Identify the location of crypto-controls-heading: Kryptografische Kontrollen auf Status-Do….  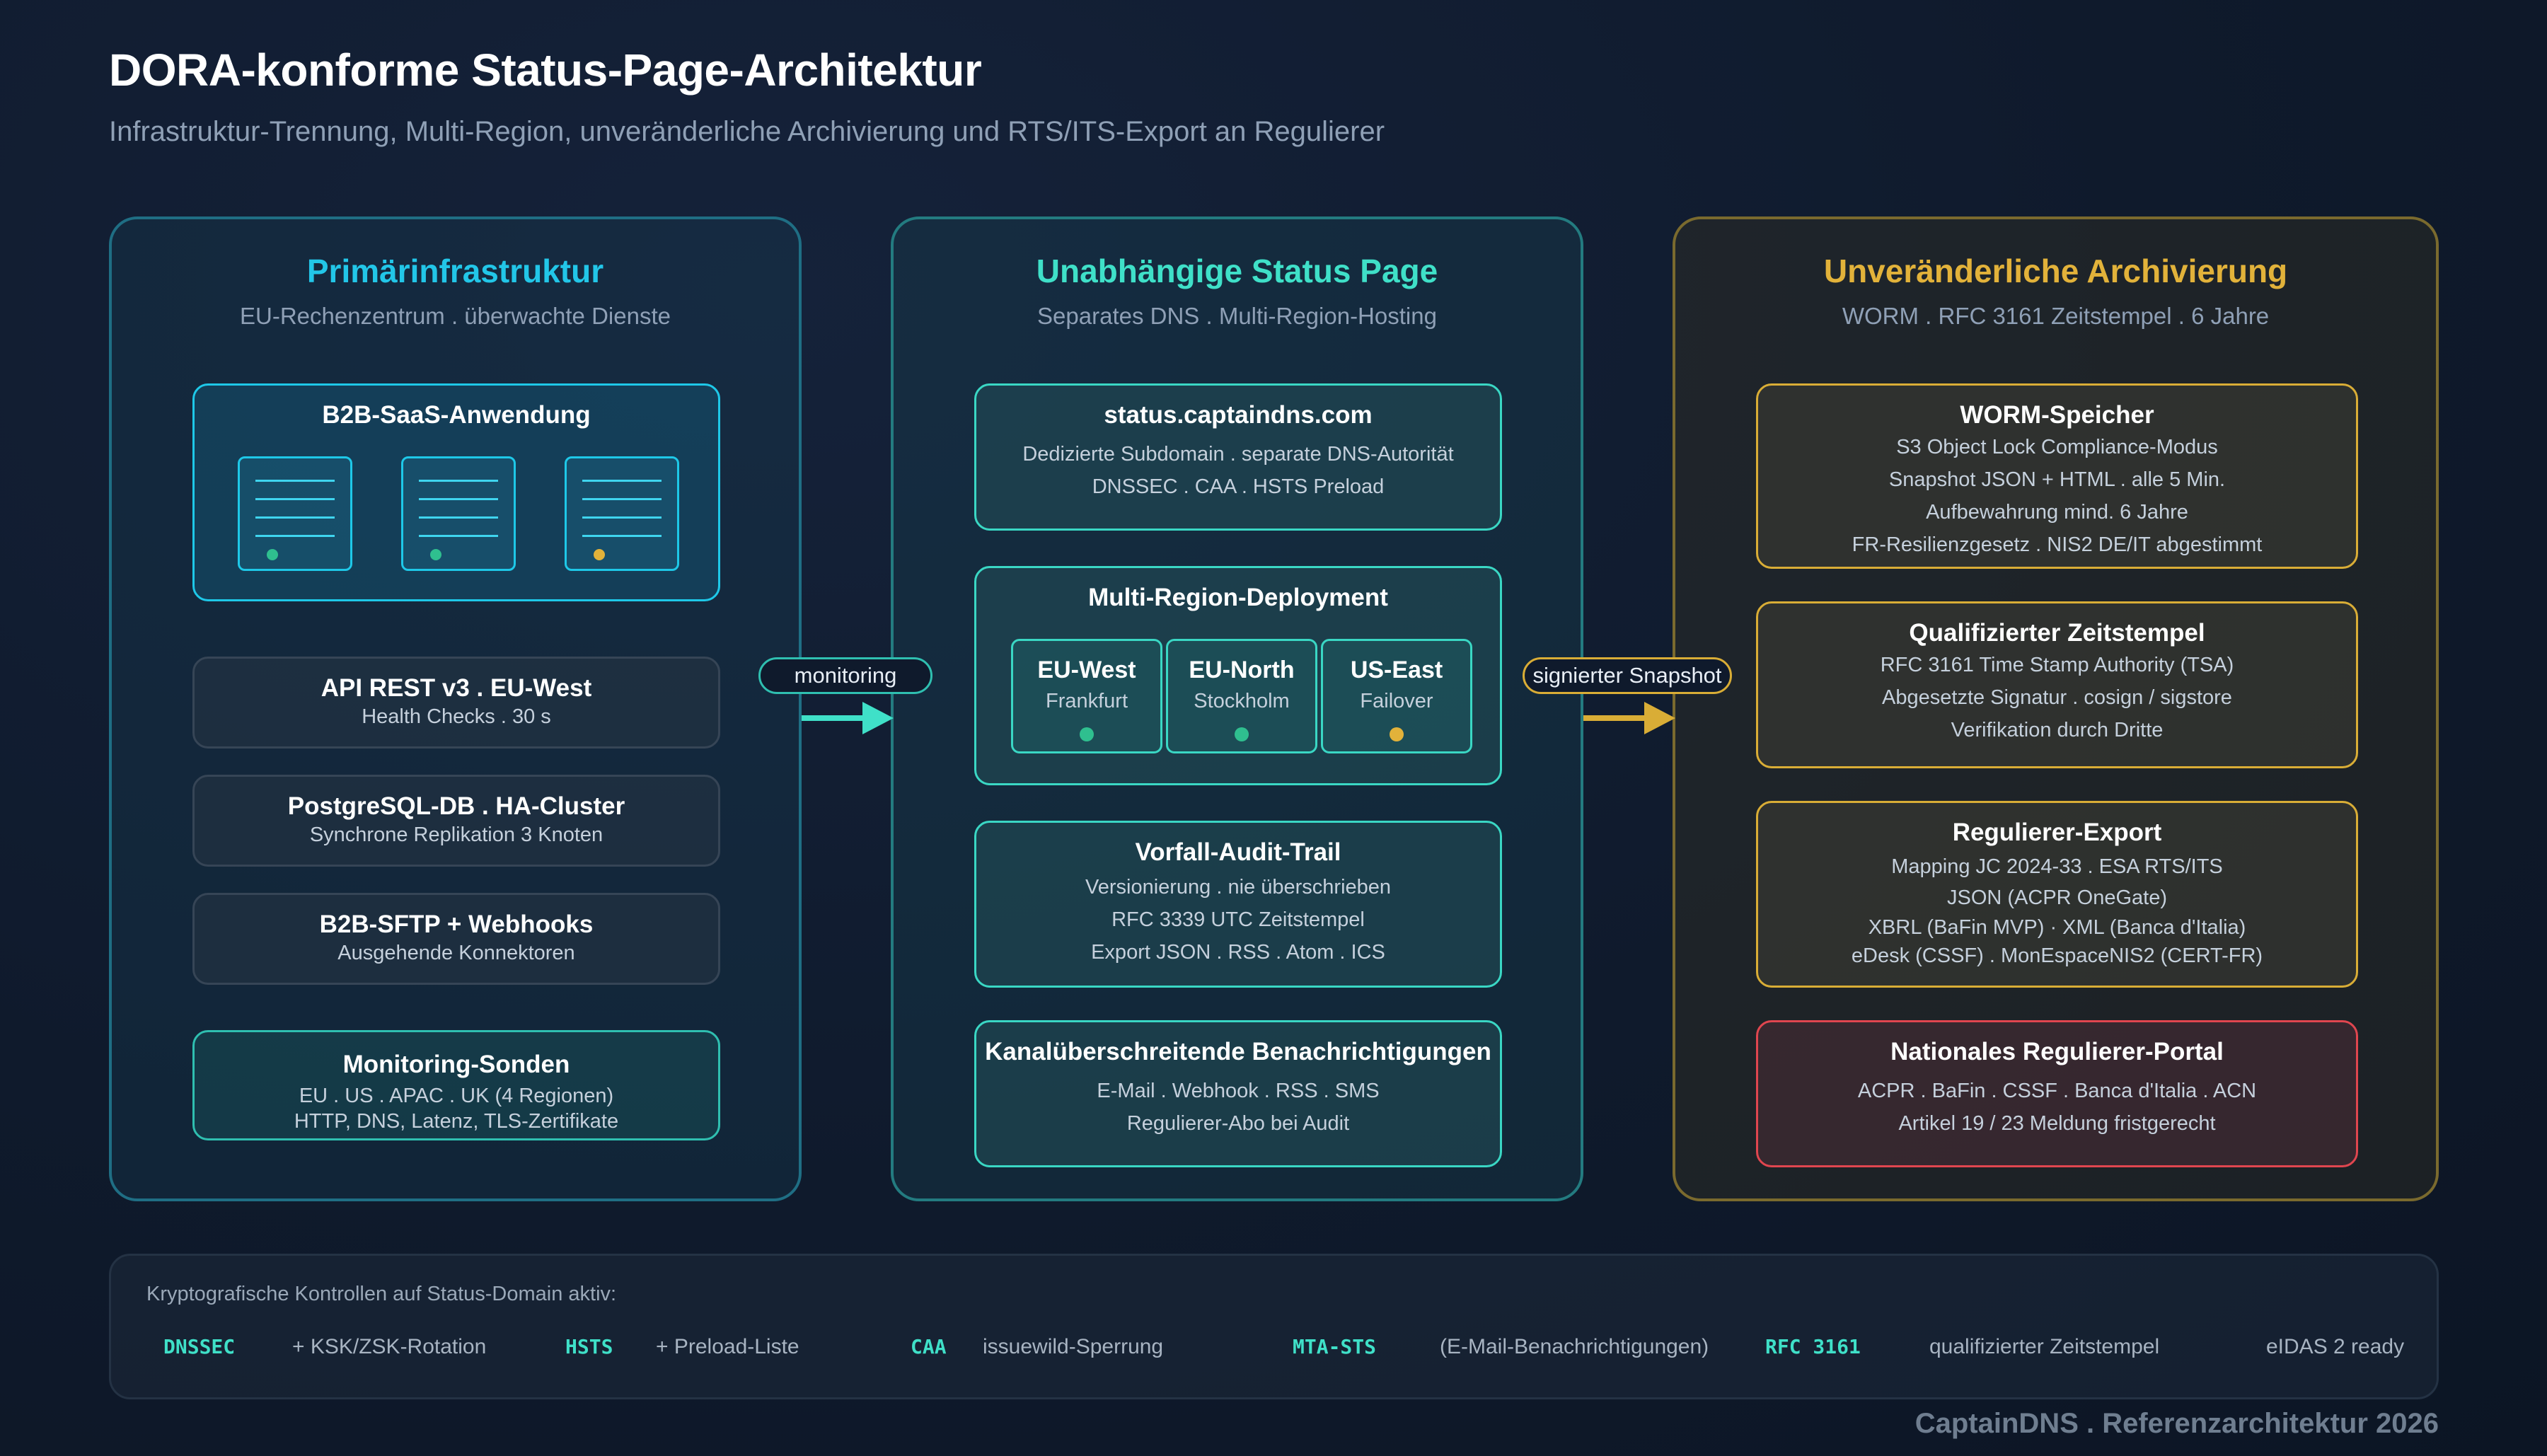
(381, 1294).